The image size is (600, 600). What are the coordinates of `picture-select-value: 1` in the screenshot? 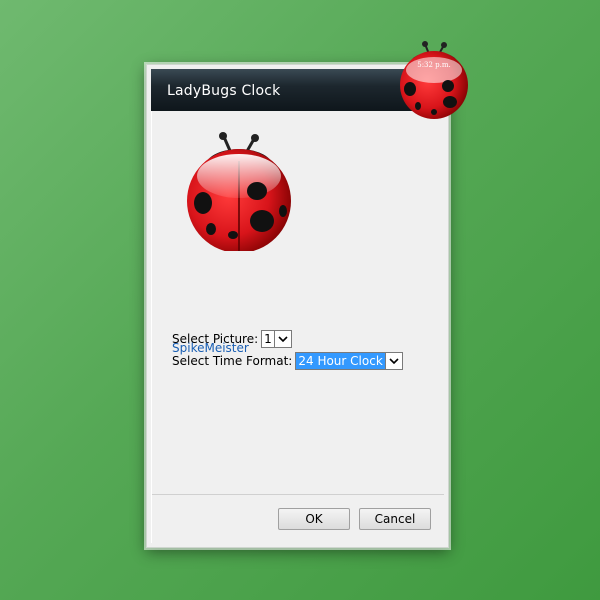 It's located at (268, 339).